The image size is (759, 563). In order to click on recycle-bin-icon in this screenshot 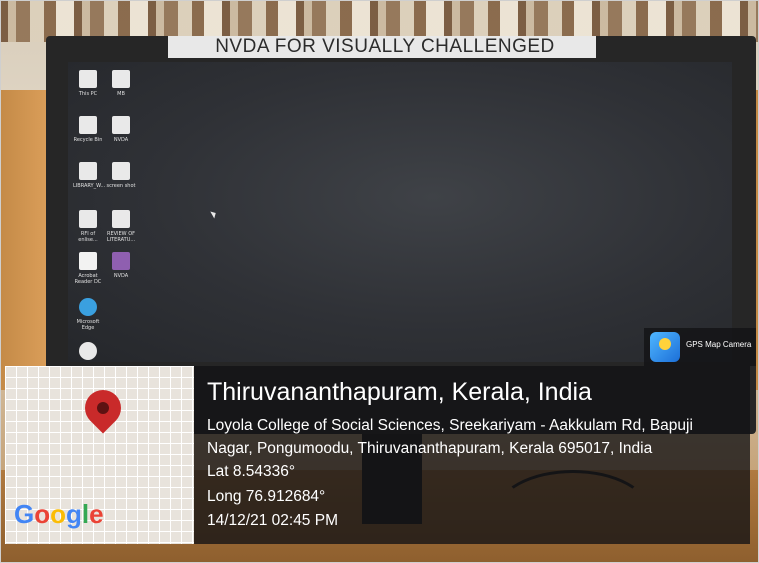, I will do `click(88, 125)`.